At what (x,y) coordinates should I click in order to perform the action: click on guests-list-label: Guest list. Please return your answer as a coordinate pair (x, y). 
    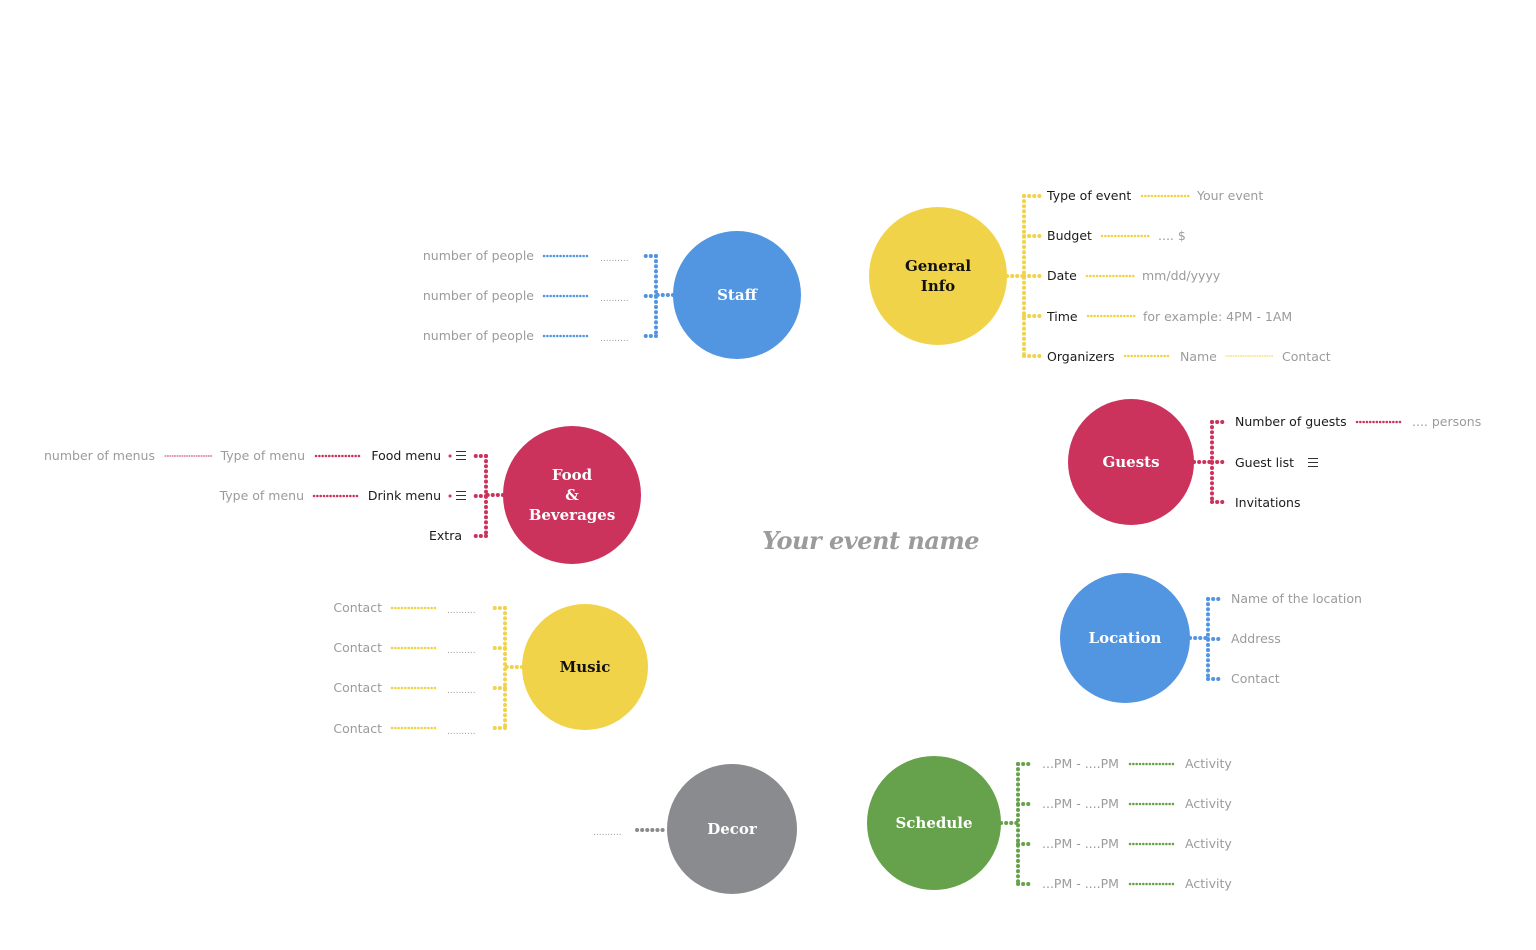
    Looking at the image, I should click on (1264, 463).